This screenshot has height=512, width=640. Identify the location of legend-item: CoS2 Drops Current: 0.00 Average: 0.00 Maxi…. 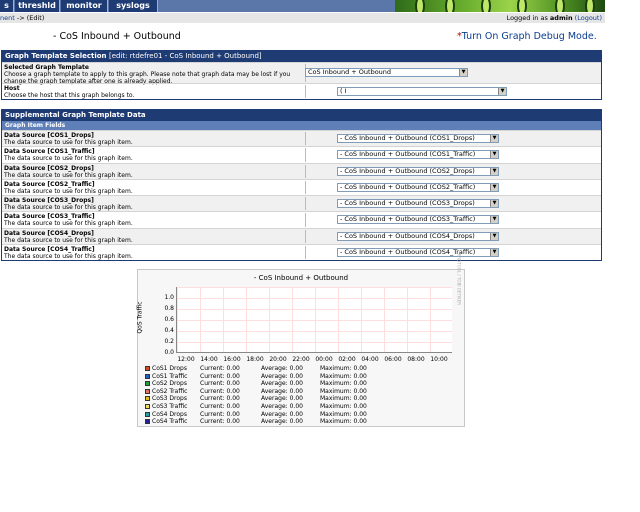
(295, 384).